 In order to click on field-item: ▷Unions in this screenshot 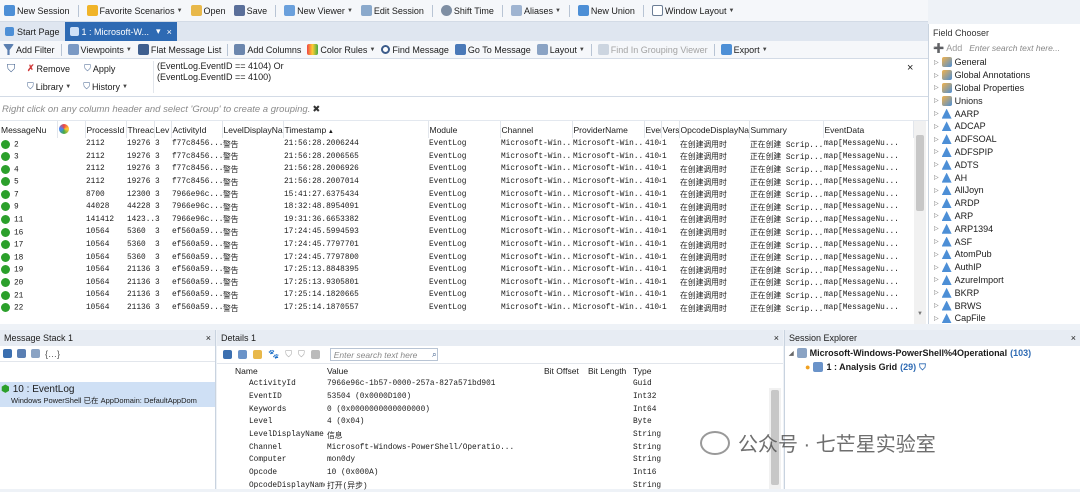, I will do `click(1004, 100)`.